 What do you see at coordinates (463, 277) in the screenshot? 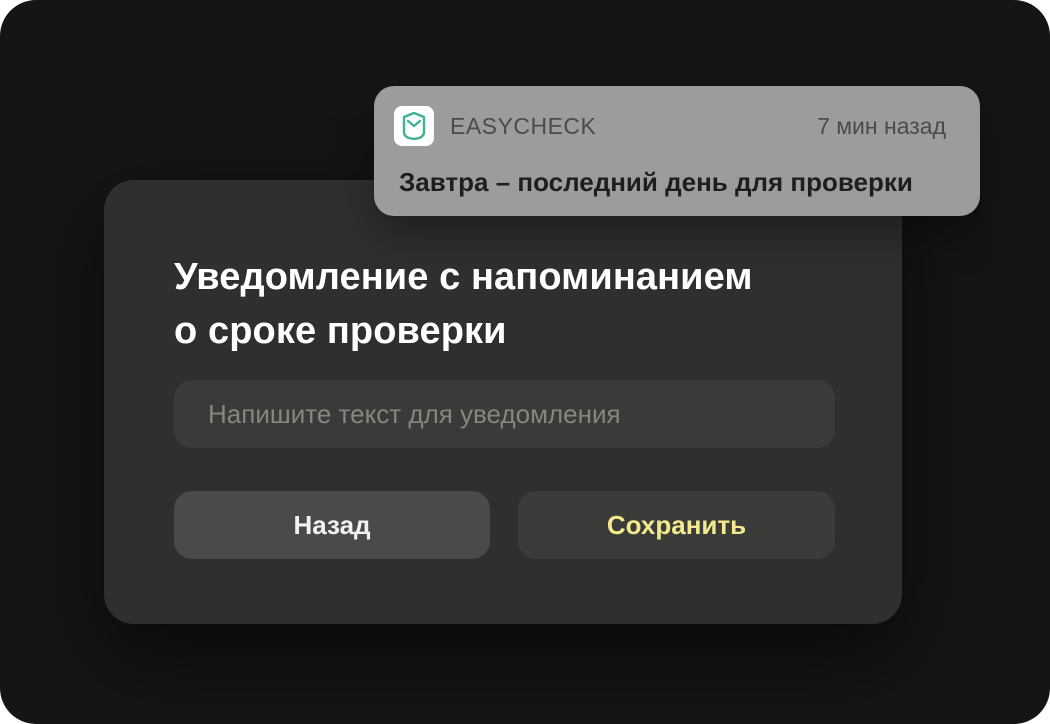
I see `dialog-title-line-1: Уведомление с напоминанием` at bounding box center [463, 277].